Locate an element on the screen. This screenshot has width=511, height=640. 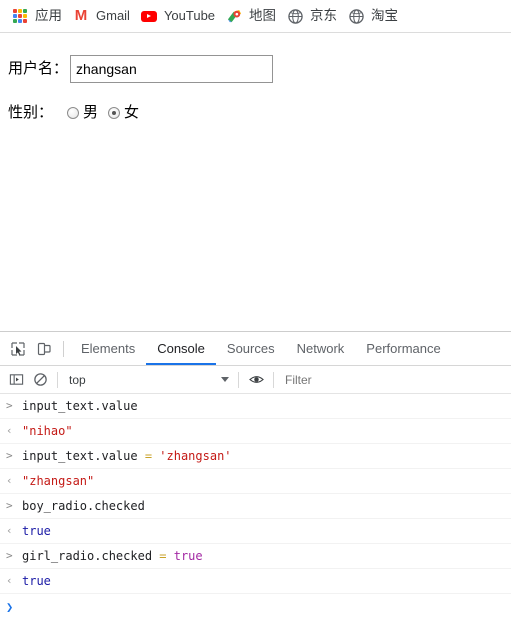
console-input-row: > input_text.value is located at coordinates (255, 406).